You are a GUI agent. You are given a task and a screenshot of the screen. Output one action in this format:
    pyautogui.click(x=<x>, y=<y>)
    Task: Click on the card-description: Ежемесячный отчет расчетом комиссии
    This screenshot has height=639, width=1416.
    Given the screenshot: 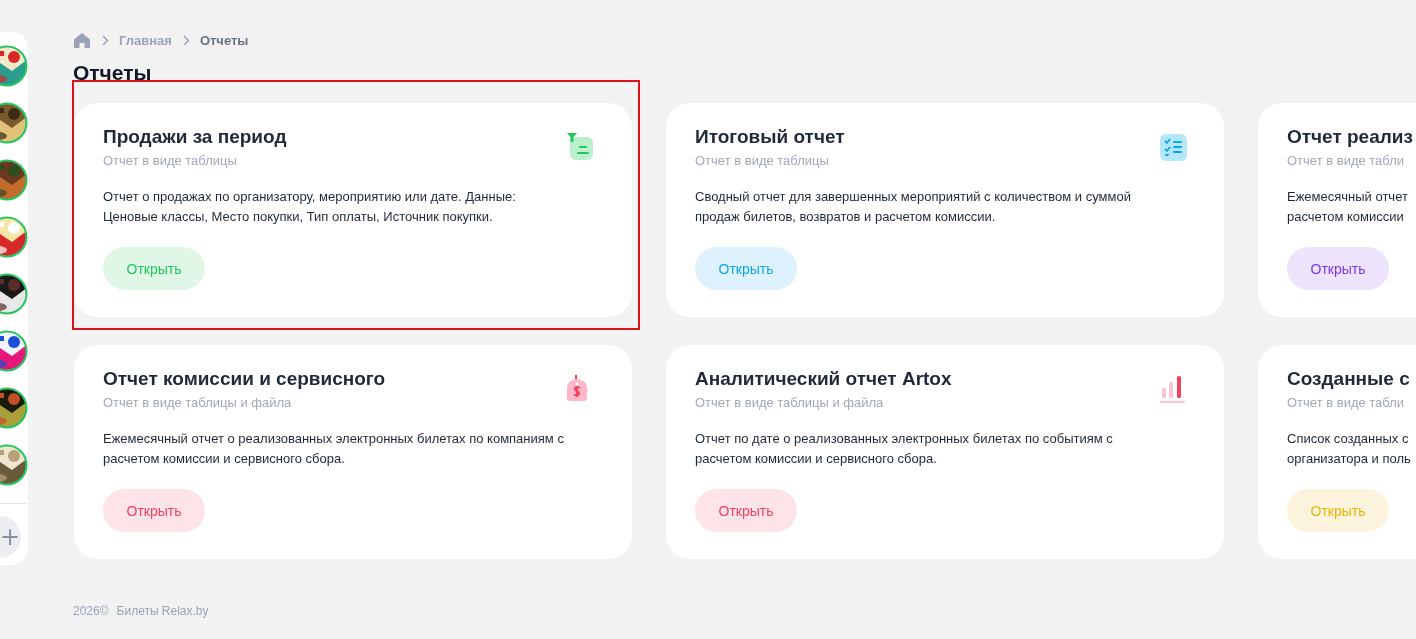 What is the action you would take?
    pyautogui.click(x=1347, y=207)
    